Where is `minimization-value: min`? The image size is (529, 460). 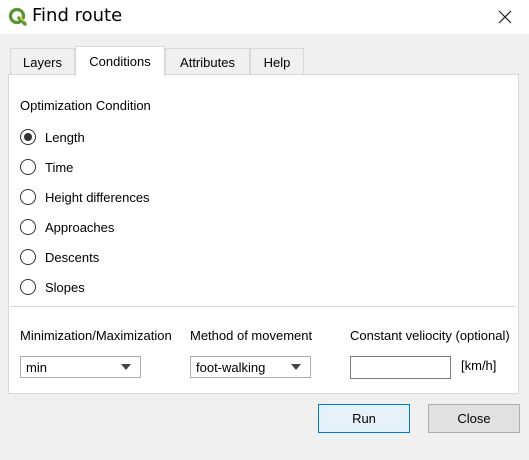 minimization-value: min is located at coordinates (36, 367).